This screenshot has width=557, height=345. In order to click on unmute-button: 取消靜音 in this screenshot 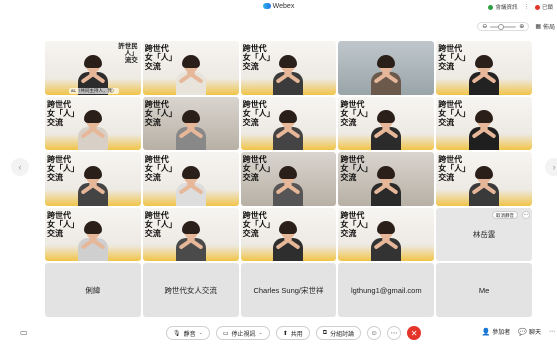, I will do `click(505, 214)`.